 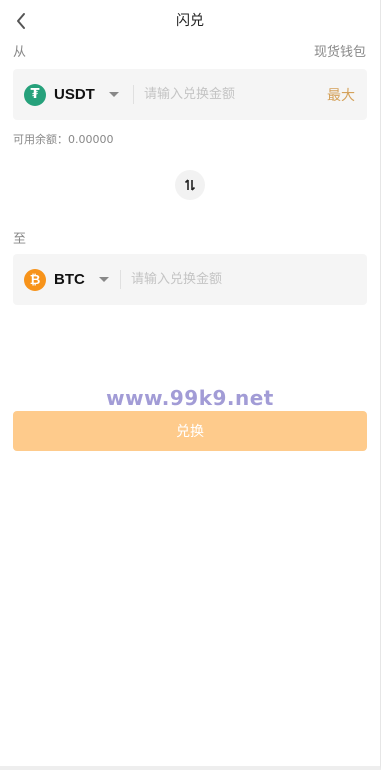 I want to click on max-button: 最大, so click(x=341, y=95).